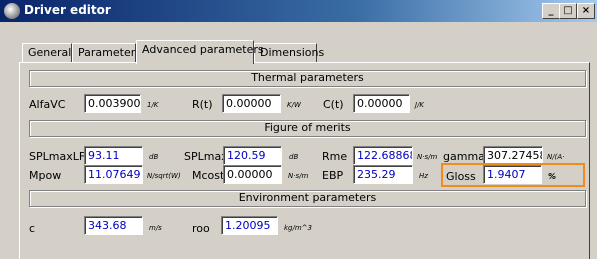 This screenshot has height=259, width=597. What do you see at coordinates (113, 174) in the screenshot?
I see `mpow-field: 11.07649` at bounding box center [113, 174].